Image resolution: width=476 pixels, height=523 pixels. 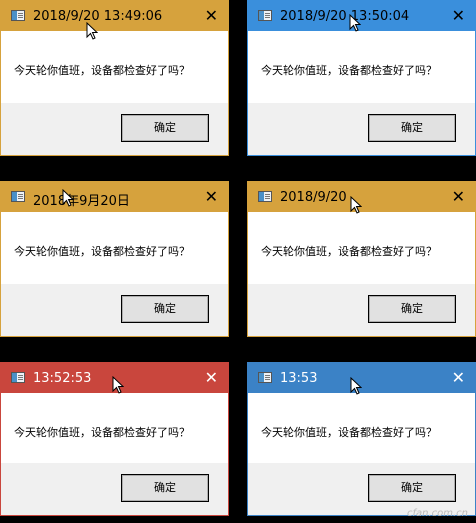 I want to click on dialog-3: 2018年9月20日 ✕ 今天轮你值班，设备都检查好了吗？ 确定, so click(x=114, y=259).